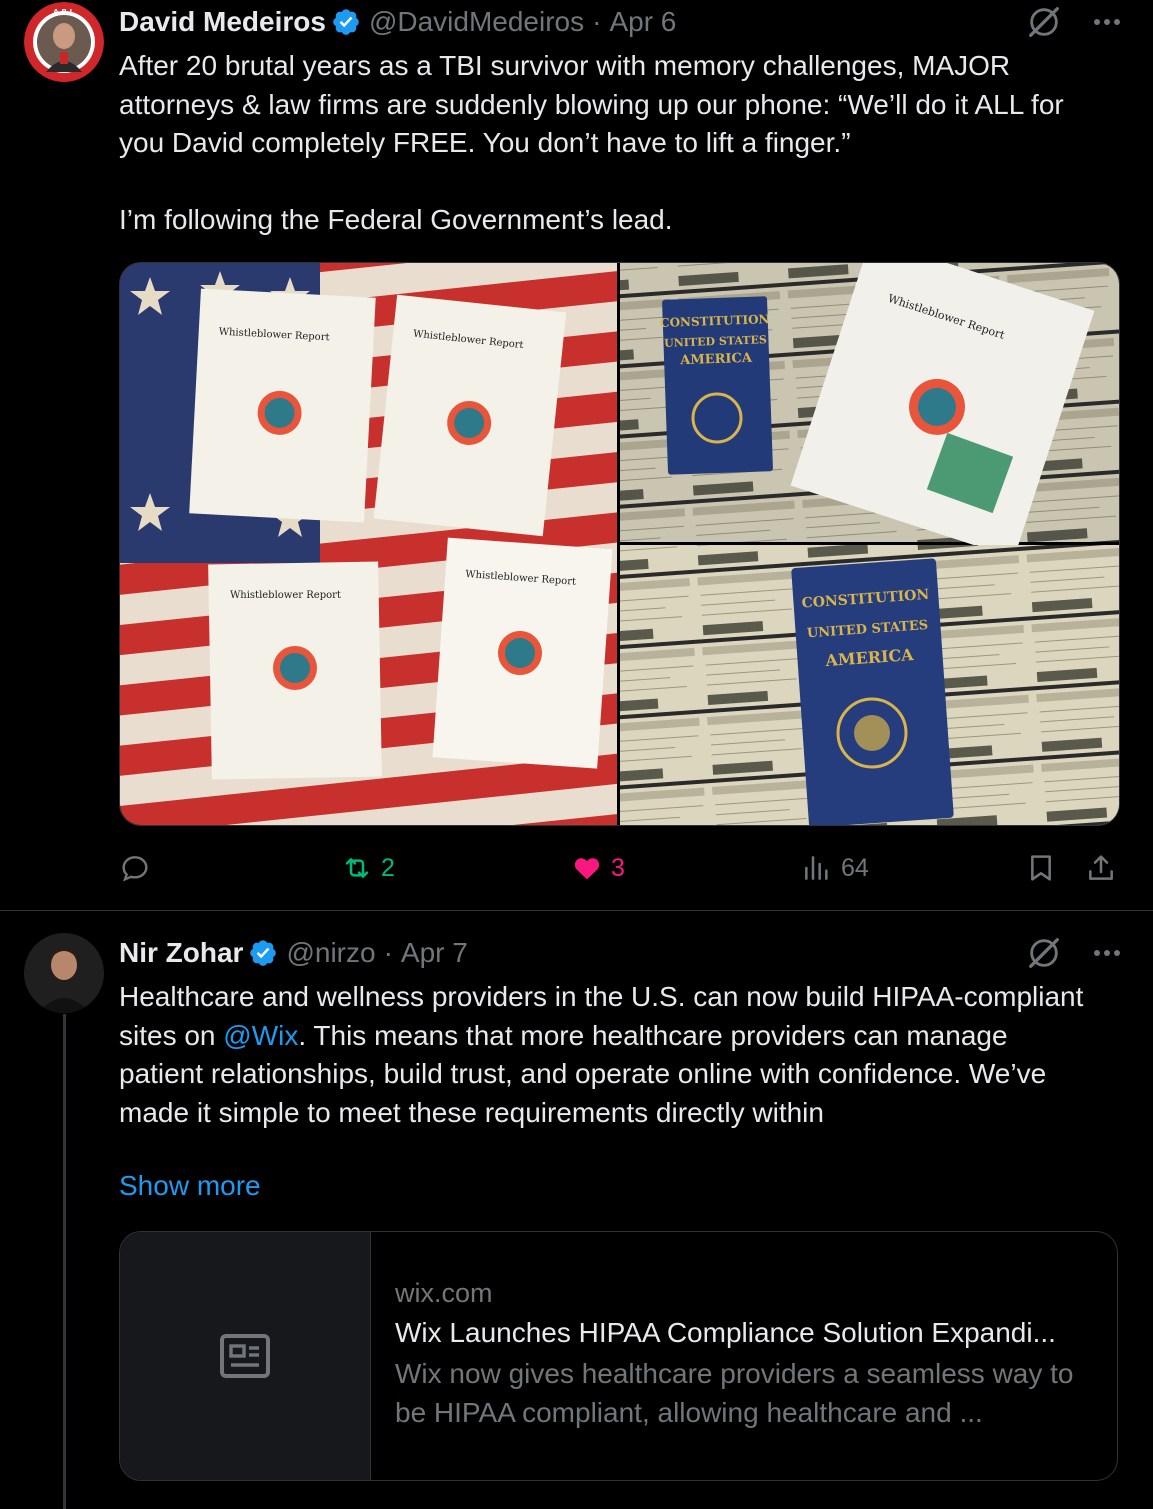 Image resolution: width=1153 pixels, height=1509 pixels. What do you see at coordinates (642, 22) in the screenshot?
I see `post-date: Apr 6` at bounding box center [642, 22].